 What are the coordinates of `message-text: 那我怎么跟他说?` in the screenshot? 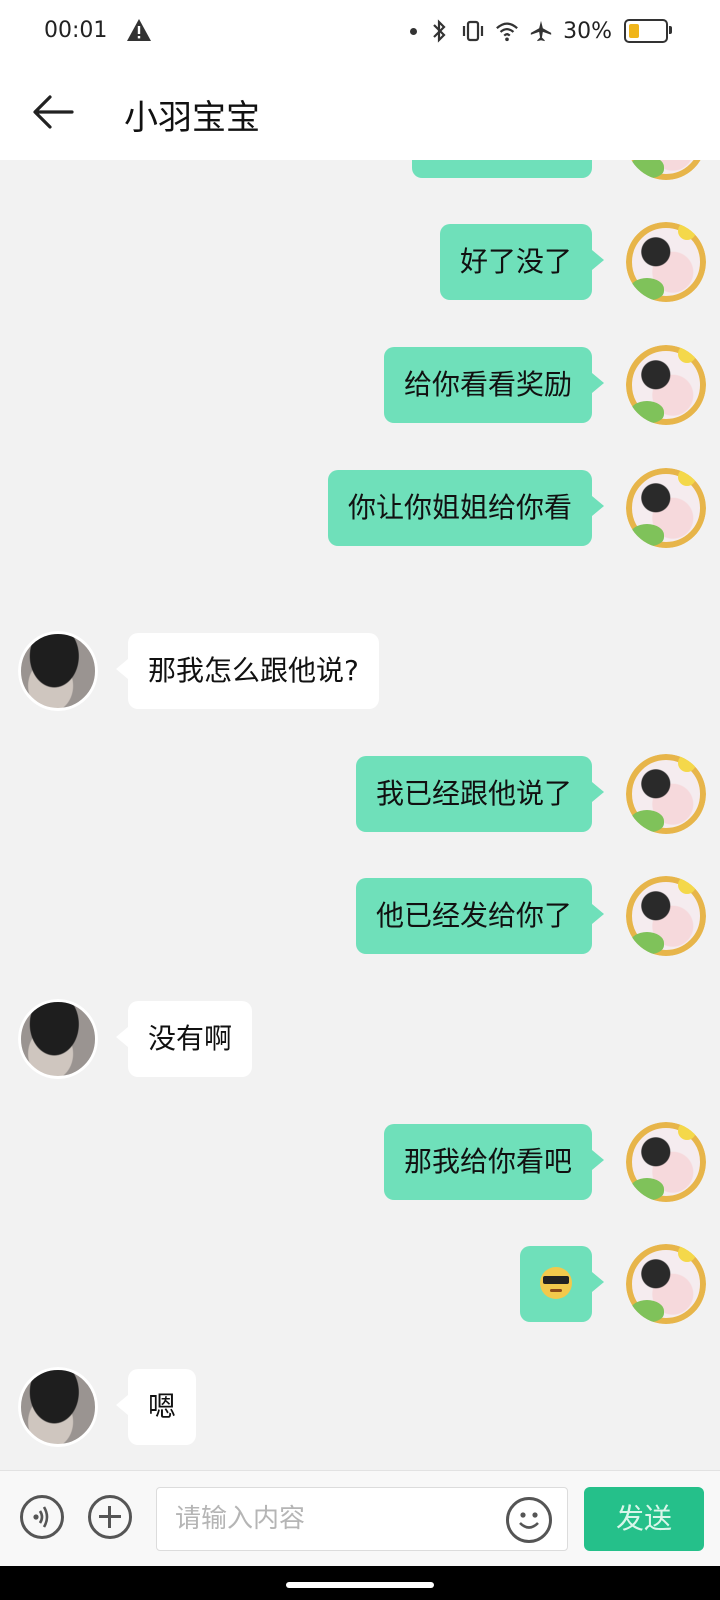 It's located at (253, 670).